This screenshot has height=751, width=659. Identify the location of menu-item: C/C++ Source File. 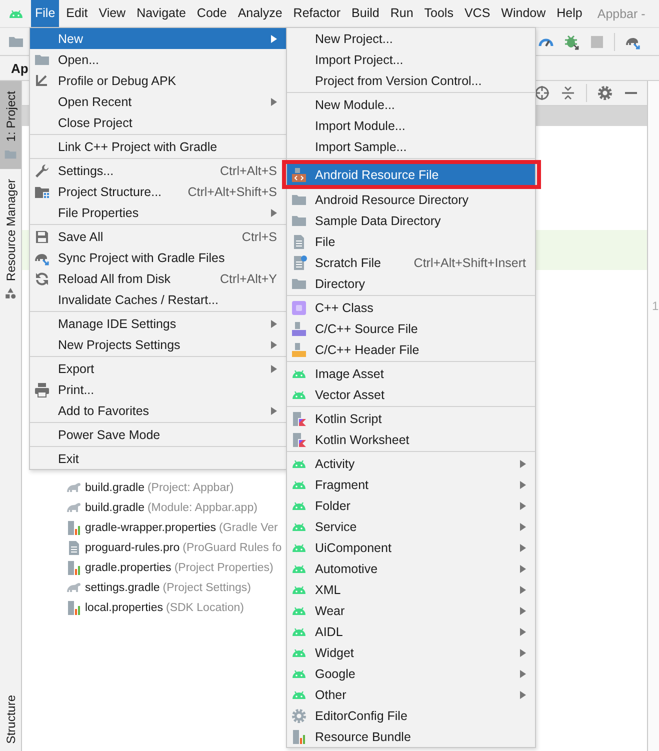
(411, 328).